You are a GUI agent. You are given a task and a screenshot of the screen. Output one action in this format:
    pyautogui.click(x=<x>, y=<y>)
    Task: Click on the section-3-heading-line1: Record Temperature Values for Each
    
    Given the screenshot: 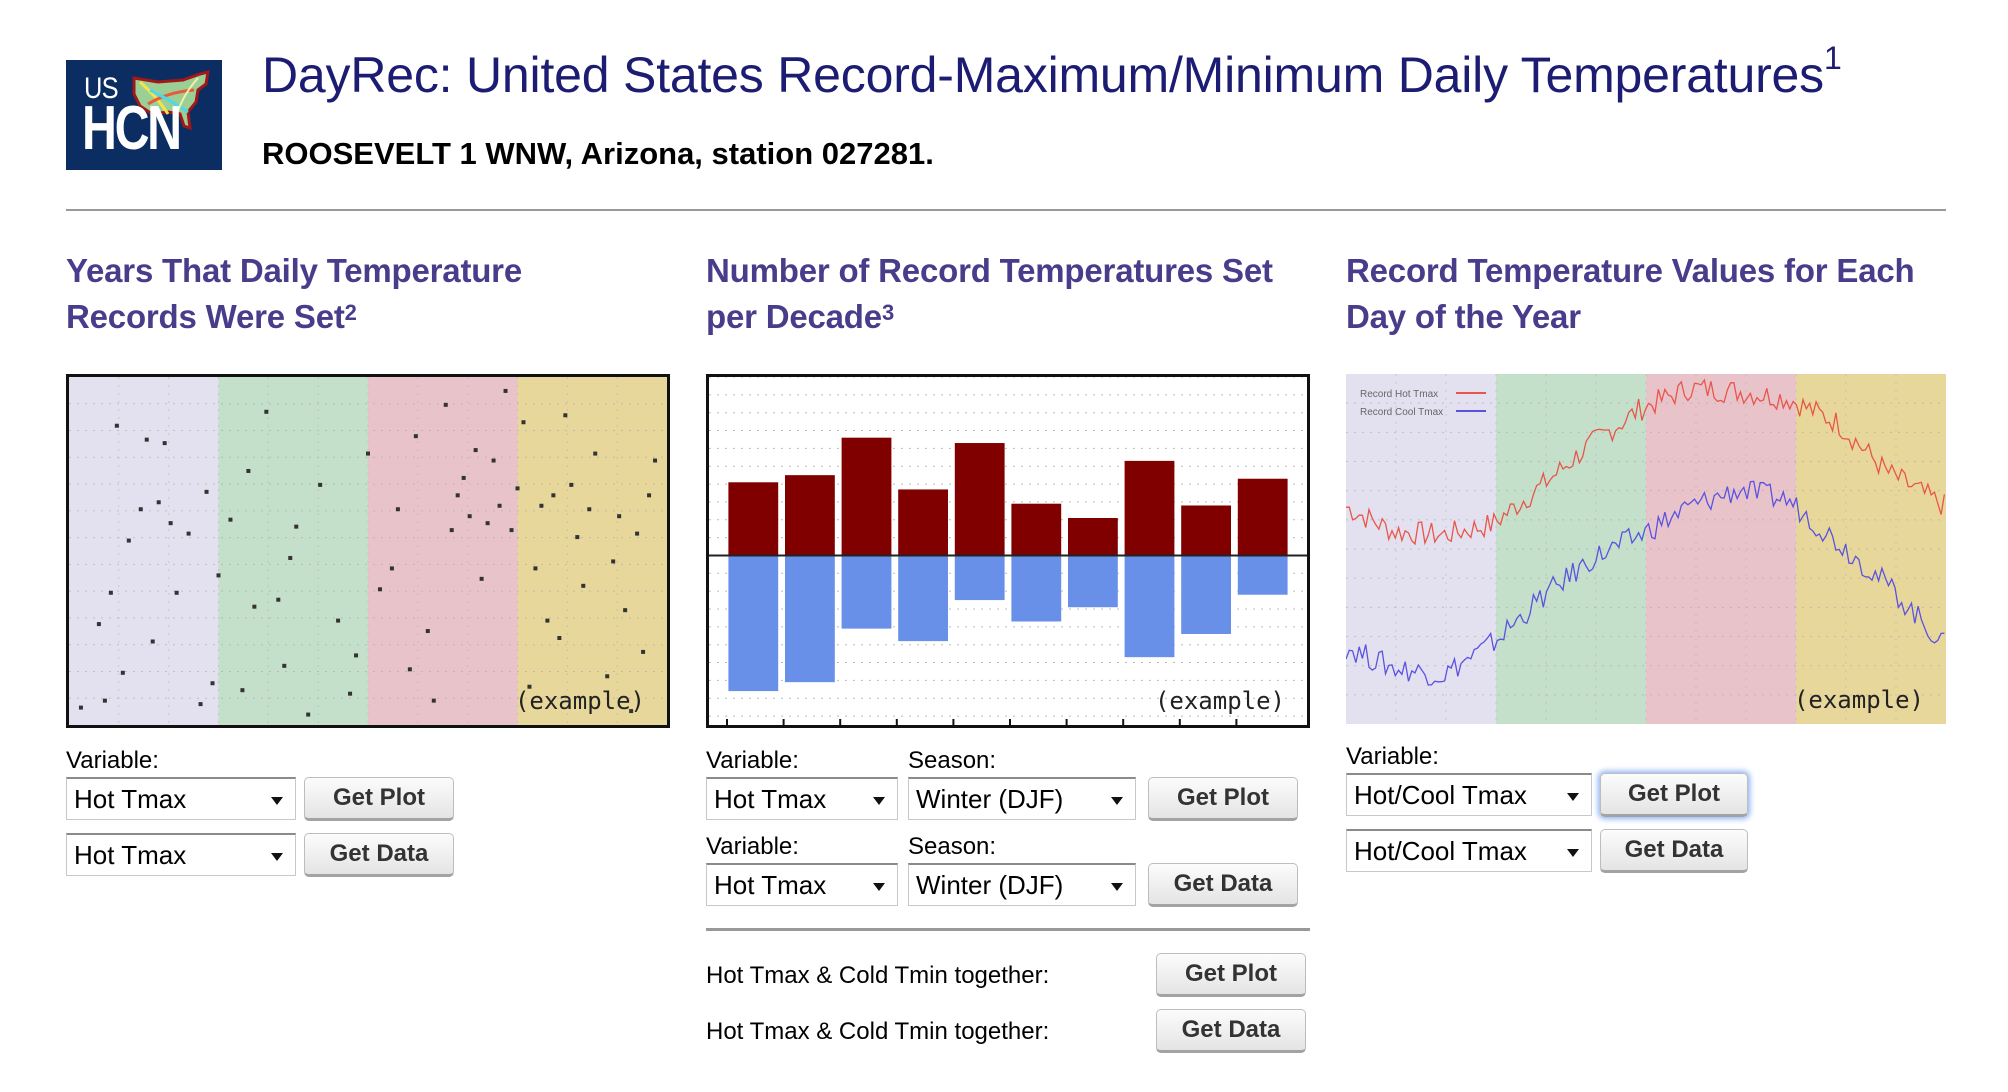 What is the action you would take?
    pyautogui.click(x=1630, y=270)
    